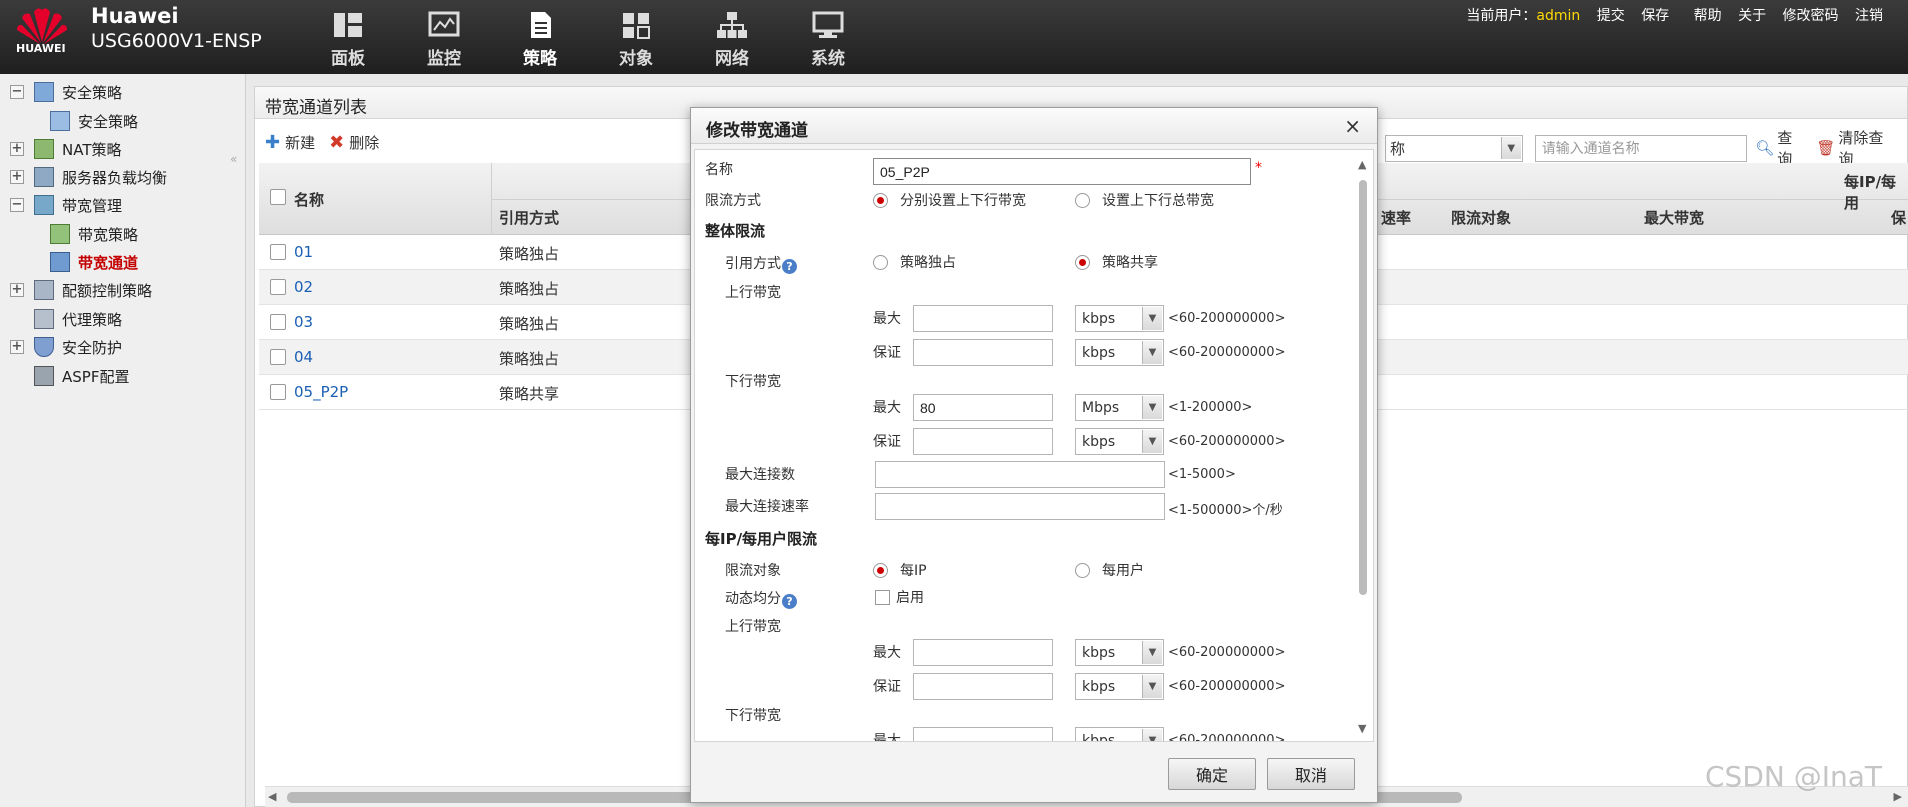 The height and width of the screenshot is (807, 1908). I want to click on per-ip-radio: 每IP, so click(900, 570).